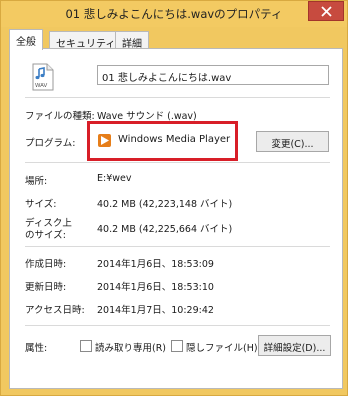 The height and width of the screenshot is (396, 348). What do you see at coordinates (130, 347) in the screenshot?
I see `readonly-label: 読み取り専用(R)` at bounding box center [130, 347].